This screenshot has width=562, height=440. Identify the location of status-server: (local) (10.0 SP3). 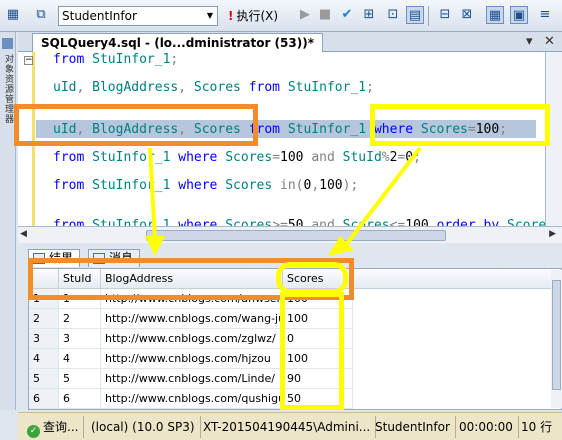
(143, 427).